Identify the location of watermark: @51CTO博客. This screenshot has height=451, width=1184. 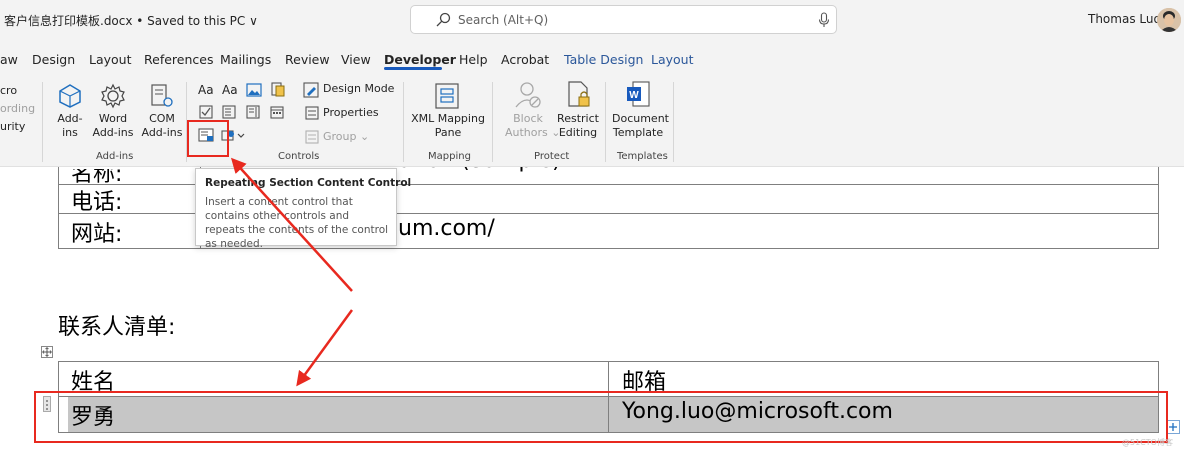
(1147, 442).